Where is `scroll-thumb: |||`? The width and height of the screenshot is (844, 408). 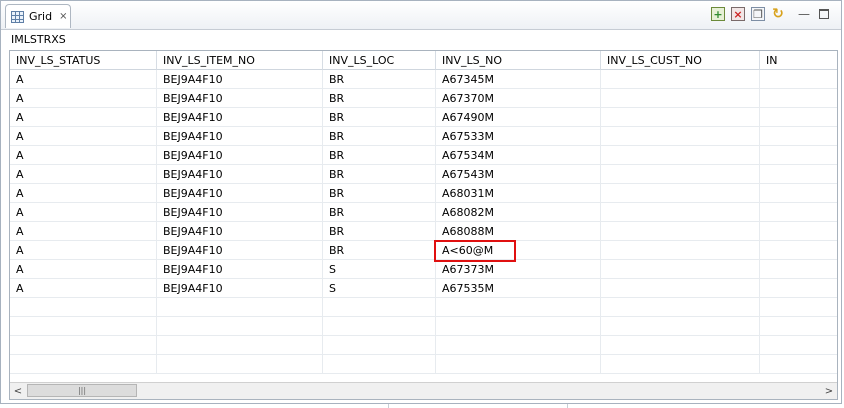
scroll-thumb: ||| is located at coordinates (82, 390).